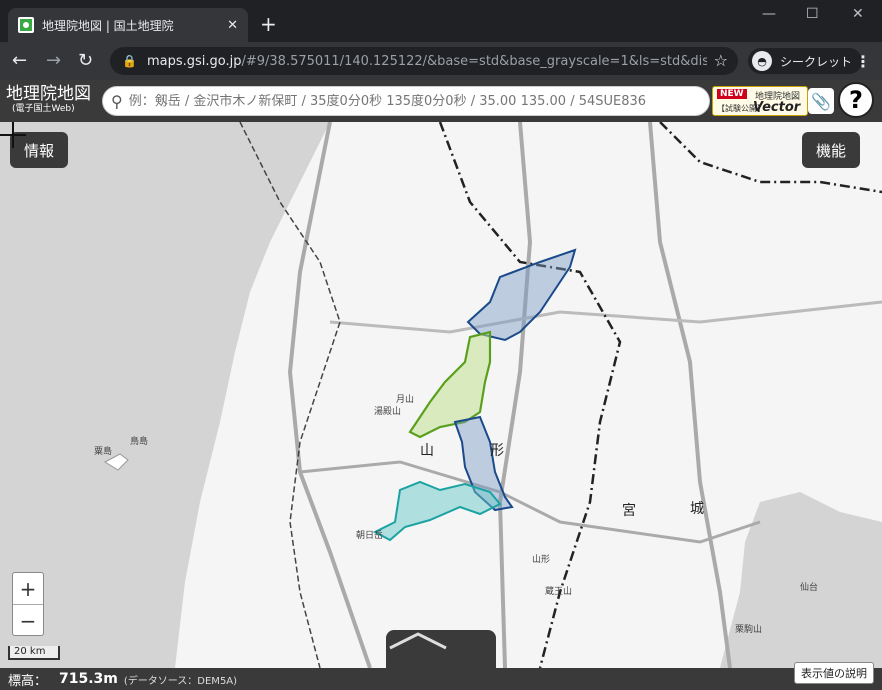  Describe the element at coordinates (85, 60) in the screenshot. I see `reload-icon: ↻` at that location.